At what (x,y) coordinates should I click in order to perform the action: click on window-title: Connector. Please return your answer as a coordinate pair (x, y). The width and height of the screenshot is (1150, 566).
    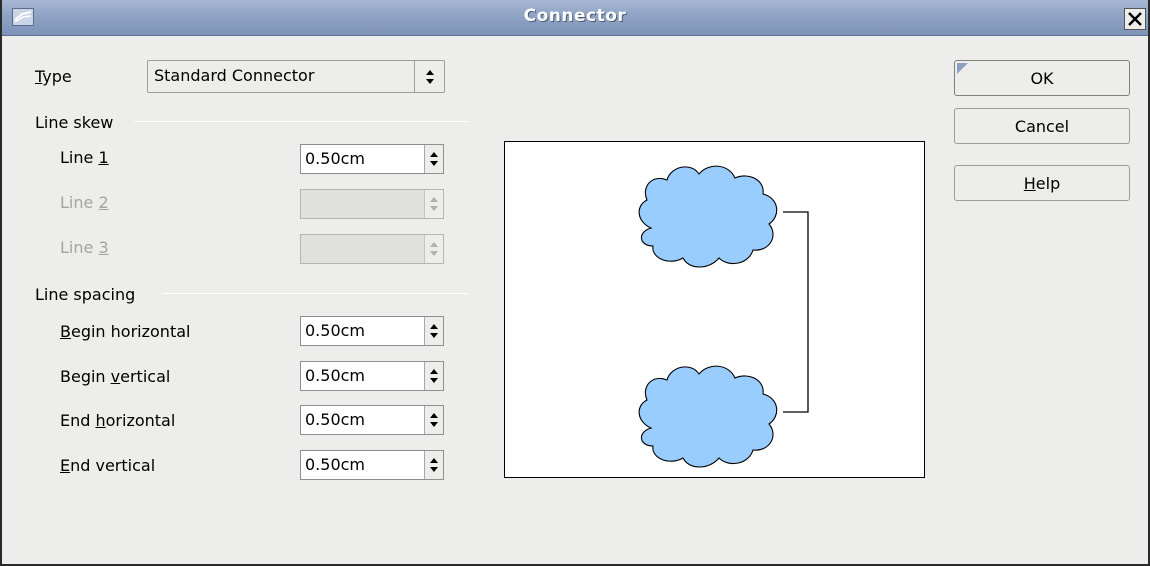
    Looking at the image, I should click on (575, 16).